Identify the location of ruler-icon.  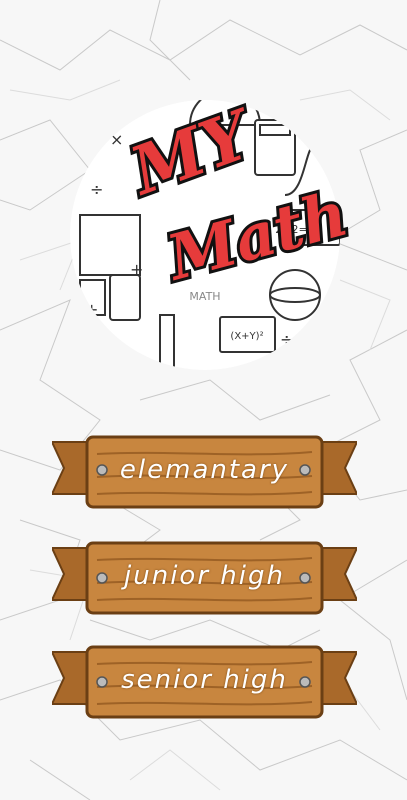
(167, 342).